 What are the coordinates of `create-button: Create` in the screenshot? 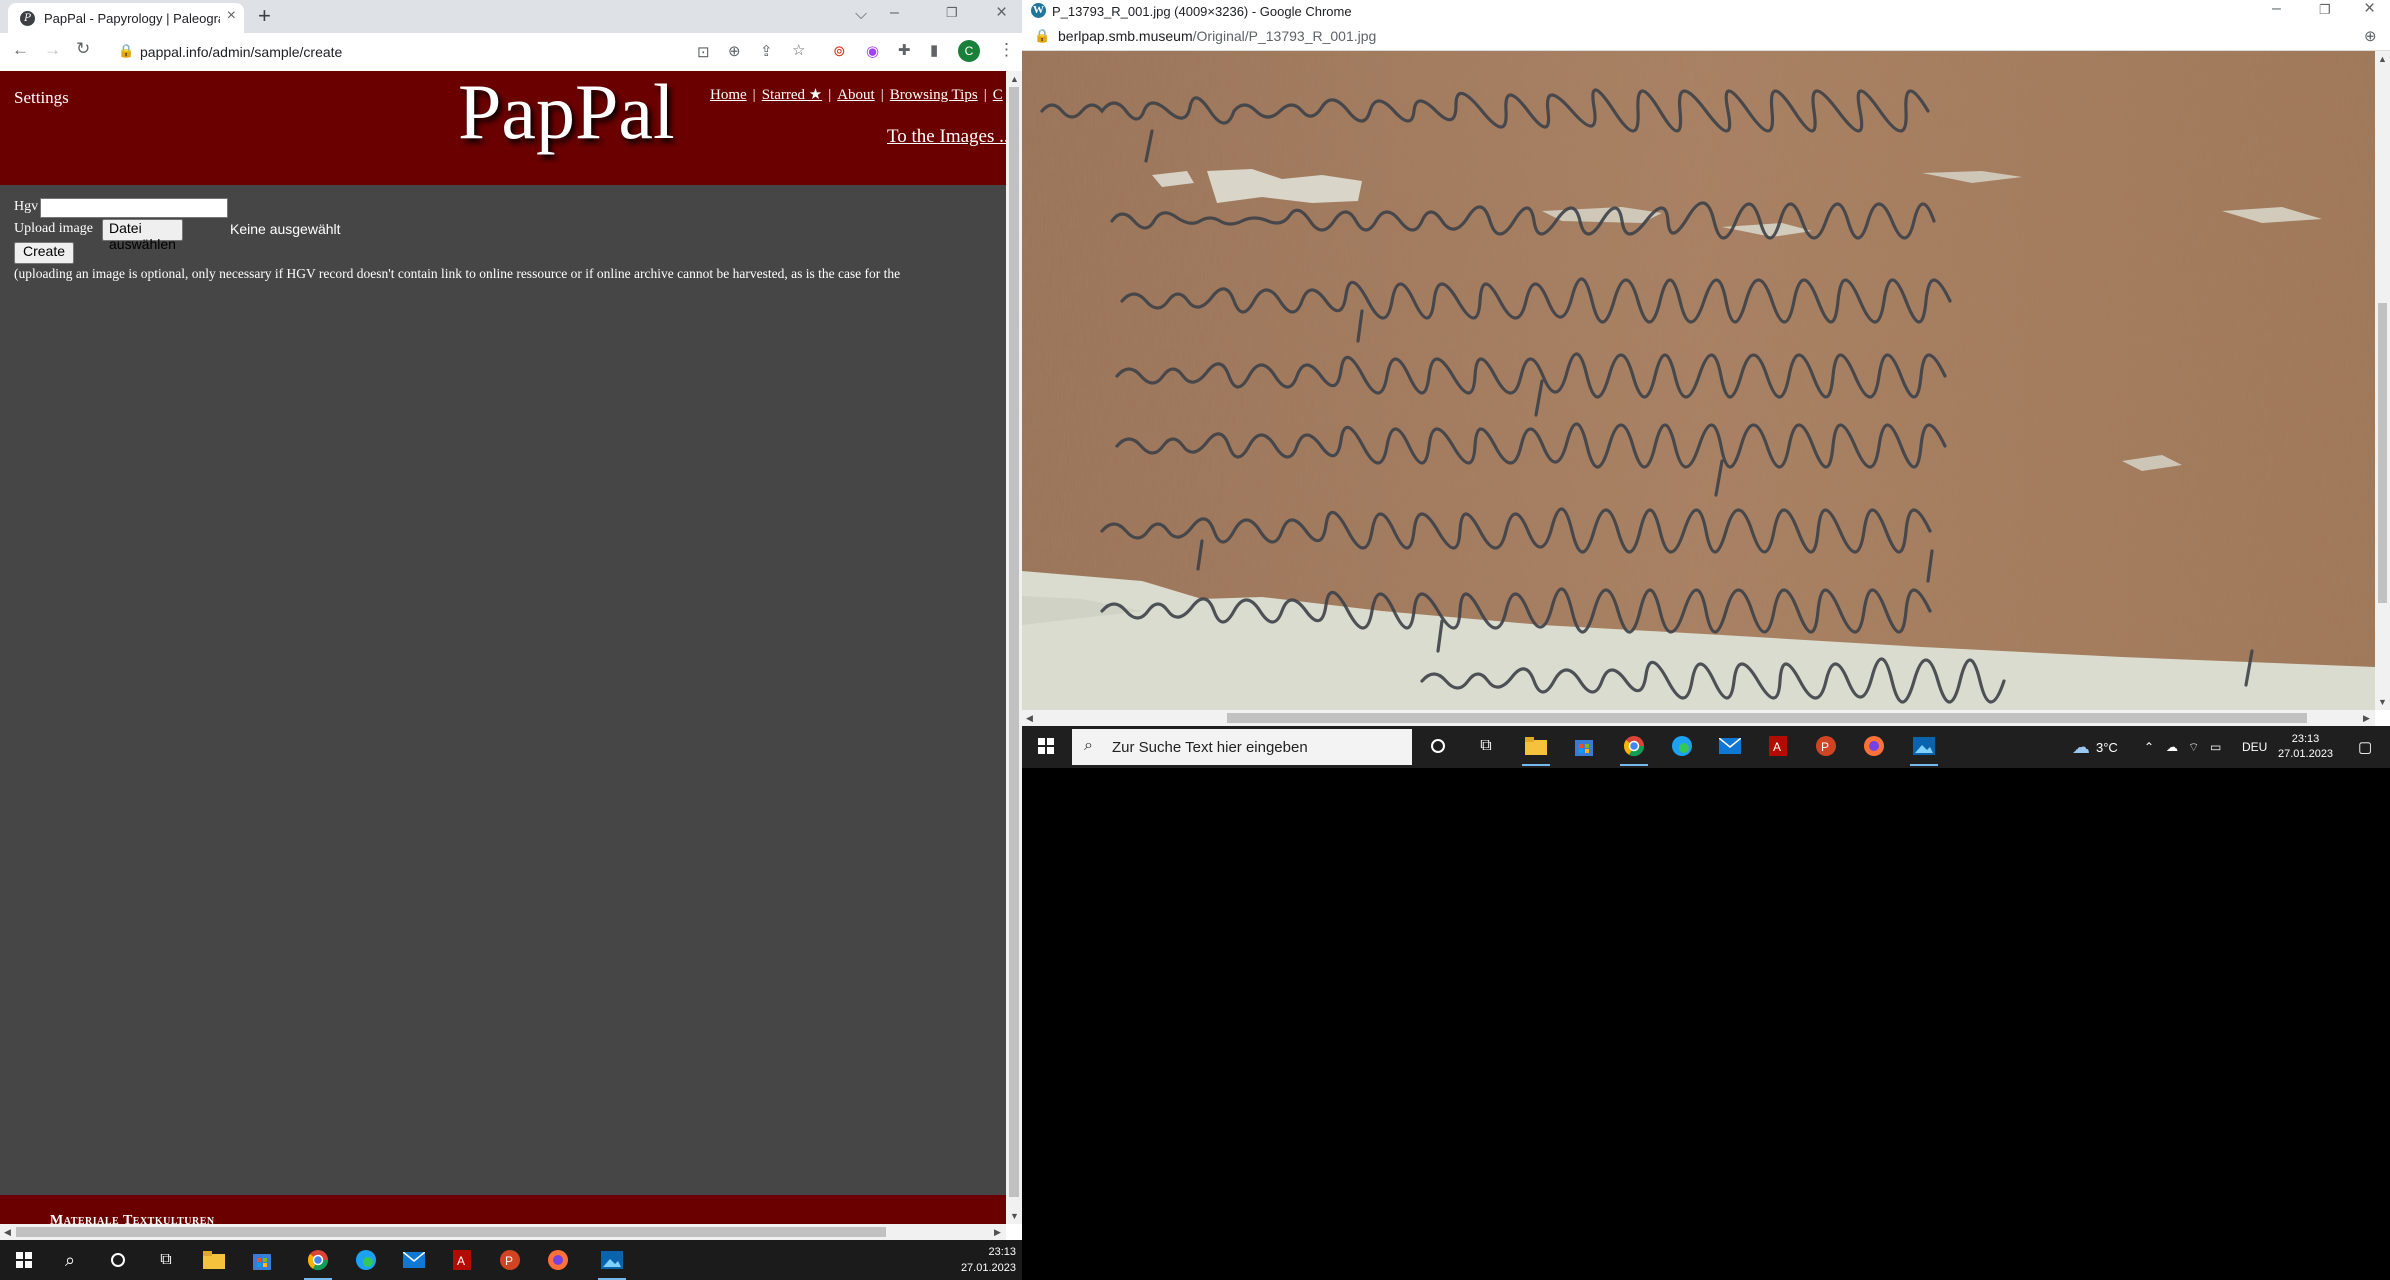 It's located at (44, 253).